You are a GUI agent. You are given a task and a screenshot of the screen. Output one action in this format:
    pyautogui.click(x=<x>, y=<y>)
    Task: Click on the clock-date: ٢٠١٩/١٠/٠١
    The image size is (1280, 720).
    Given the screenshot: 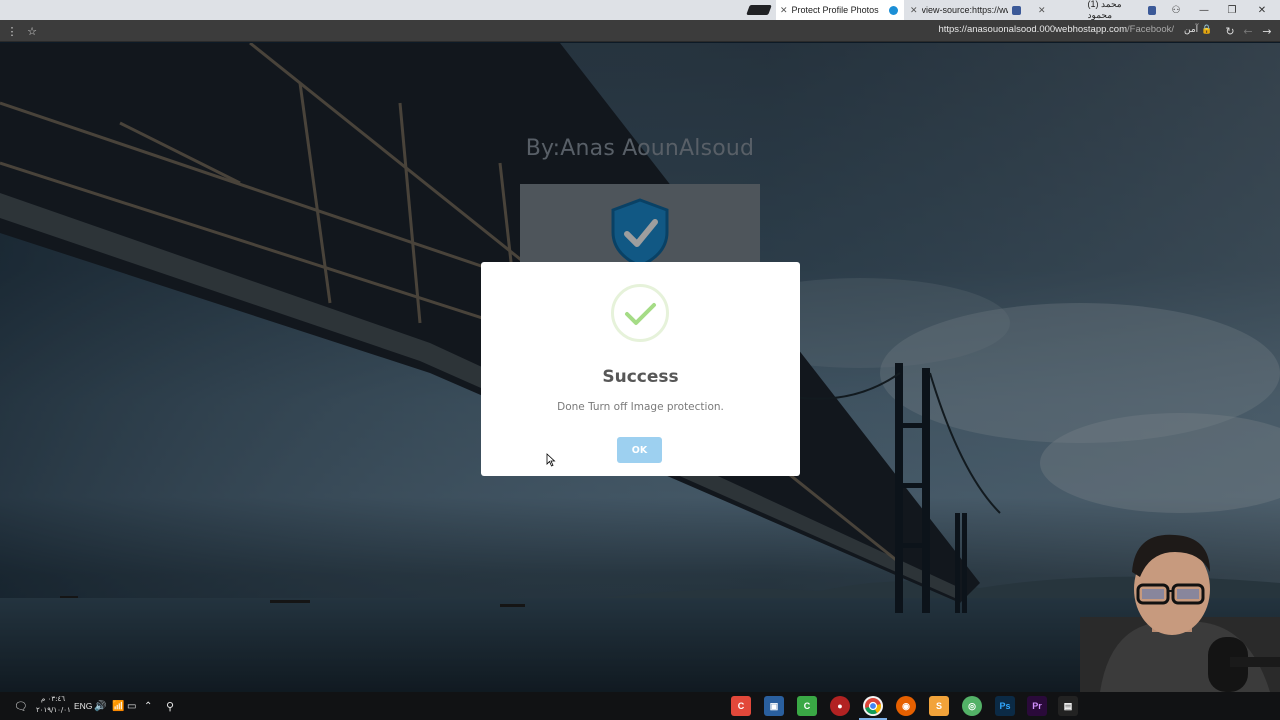 What is the action you would take?
    pyautogui.click(x=53, y=710)
    